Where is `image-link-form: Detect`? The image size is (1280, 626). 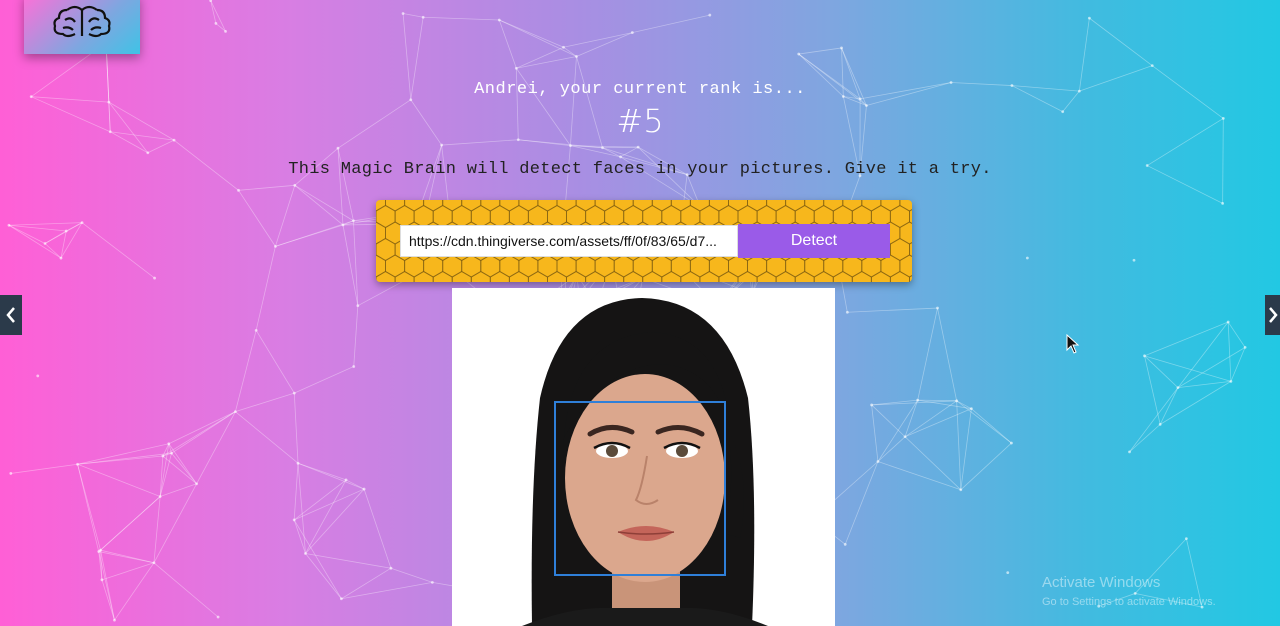 image-link-form: Detect is located at coordinates (644, 241).